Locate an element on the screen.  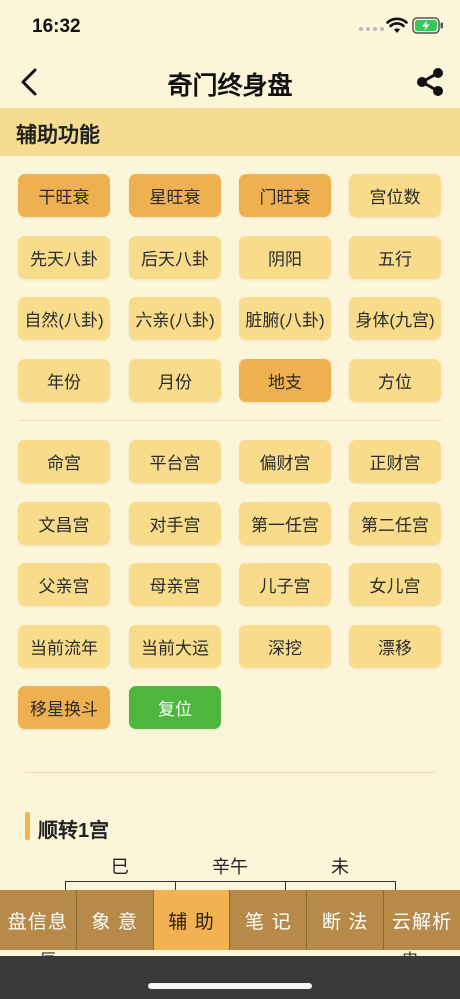
status-bar: 16:32 is located at coordinates (230, 28).